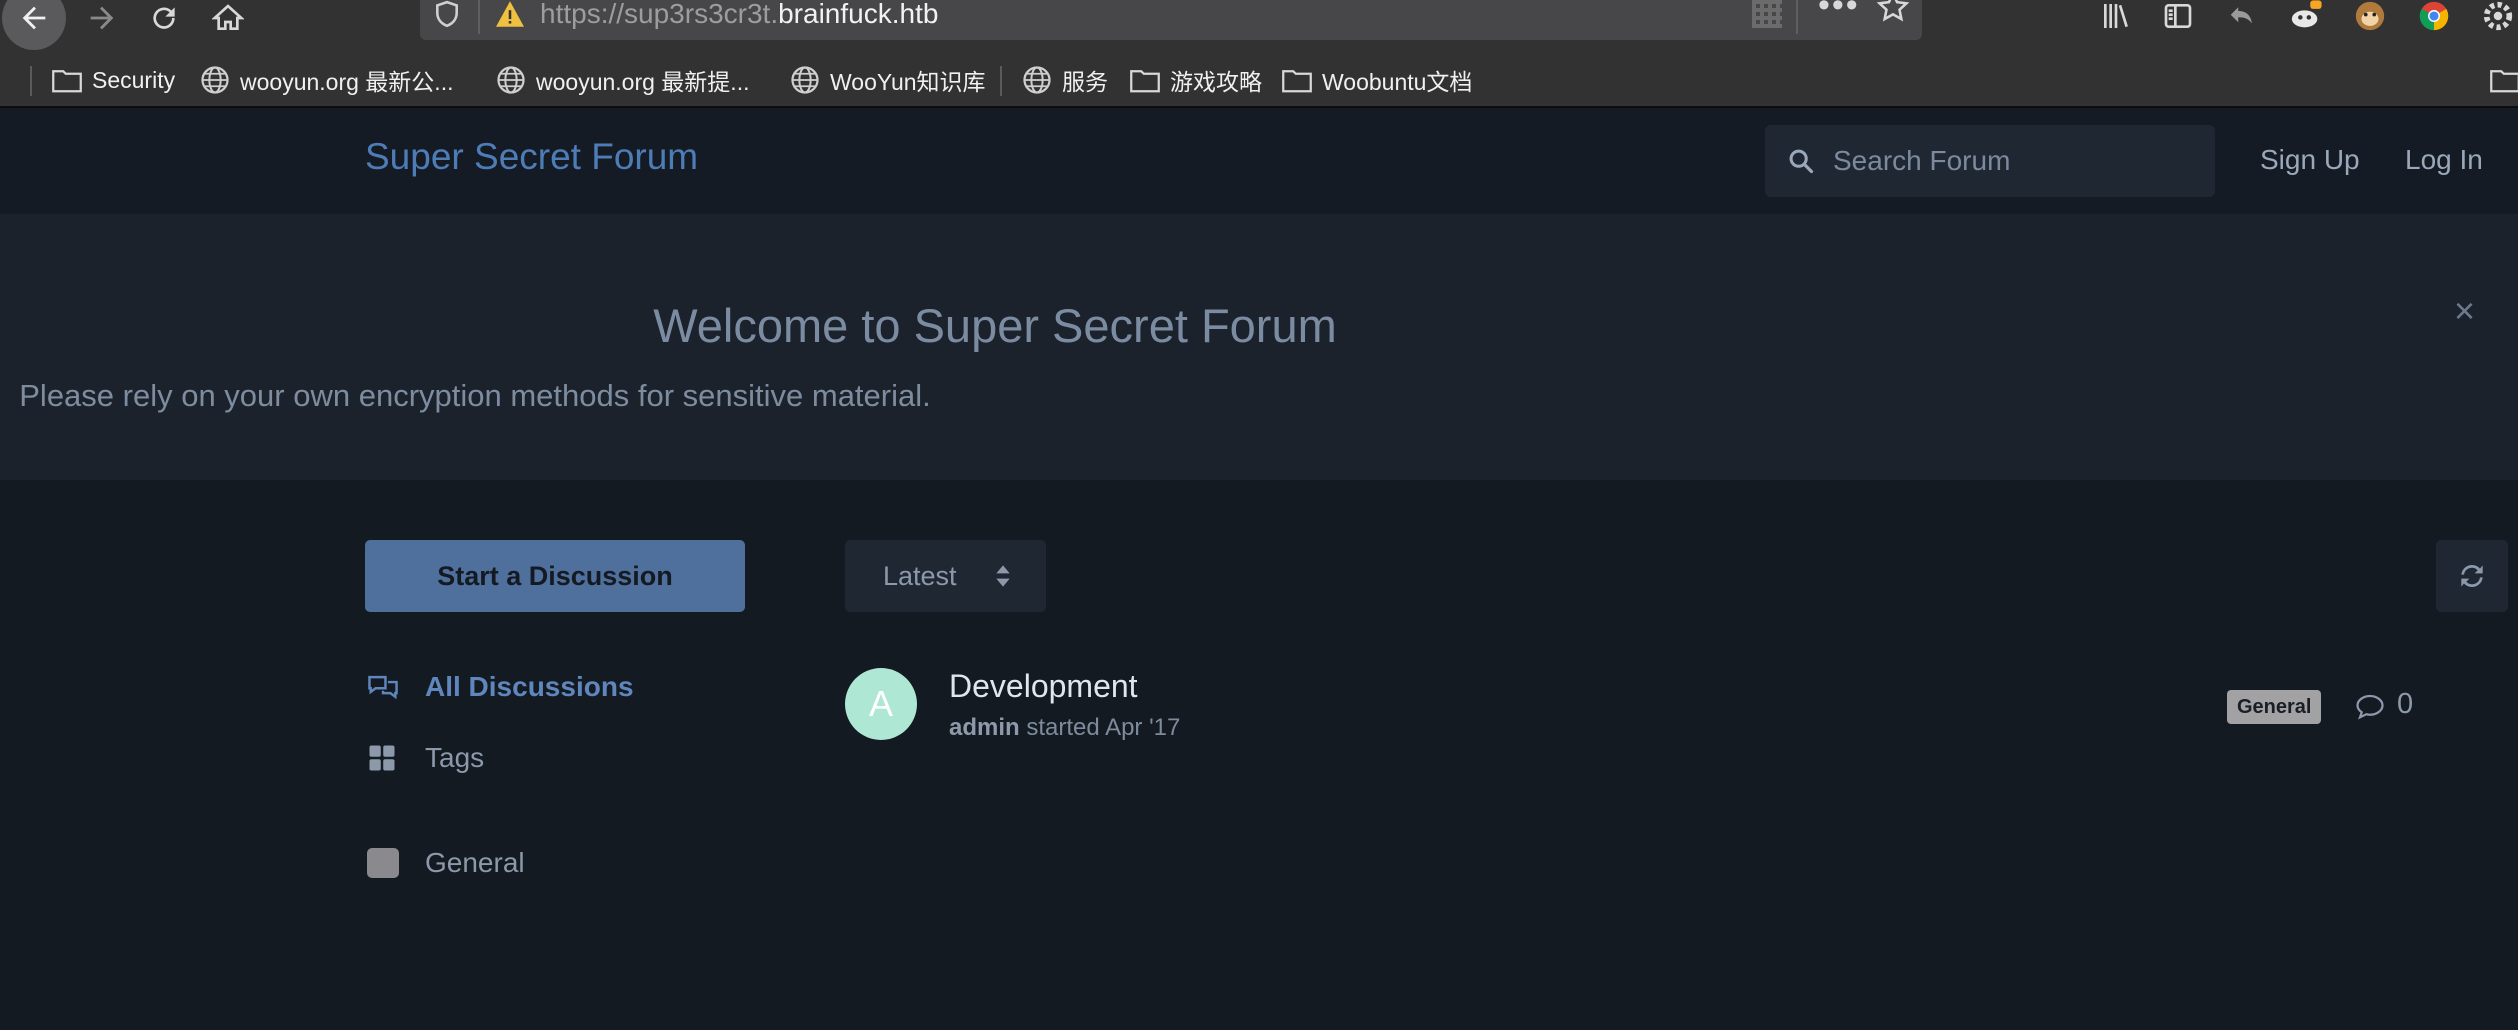  Describe the element at coordinates (102, 18) in the screenshot. I see `arrow-right-icon` at that location.